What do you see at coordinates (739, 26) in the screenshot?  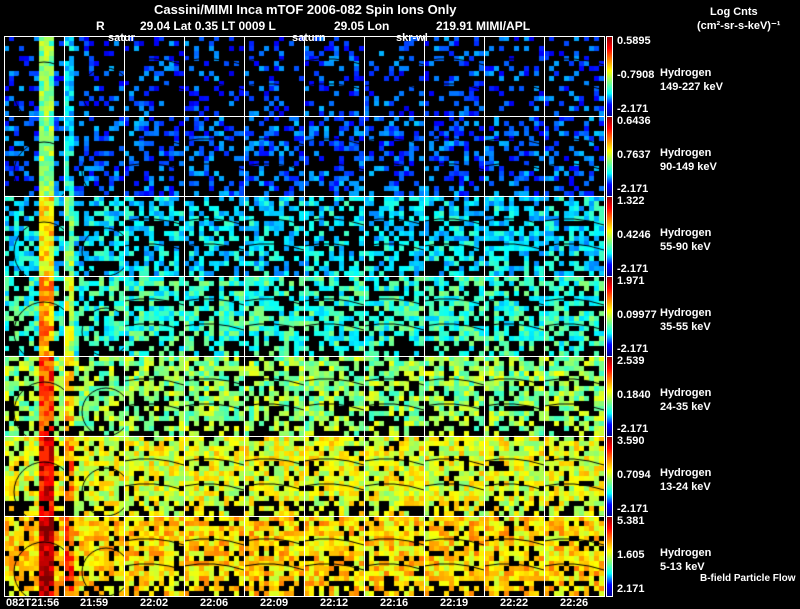 I see `units-line2: (cm²-sr-s-keV)⁻¹` at bounding box center [739, 26].